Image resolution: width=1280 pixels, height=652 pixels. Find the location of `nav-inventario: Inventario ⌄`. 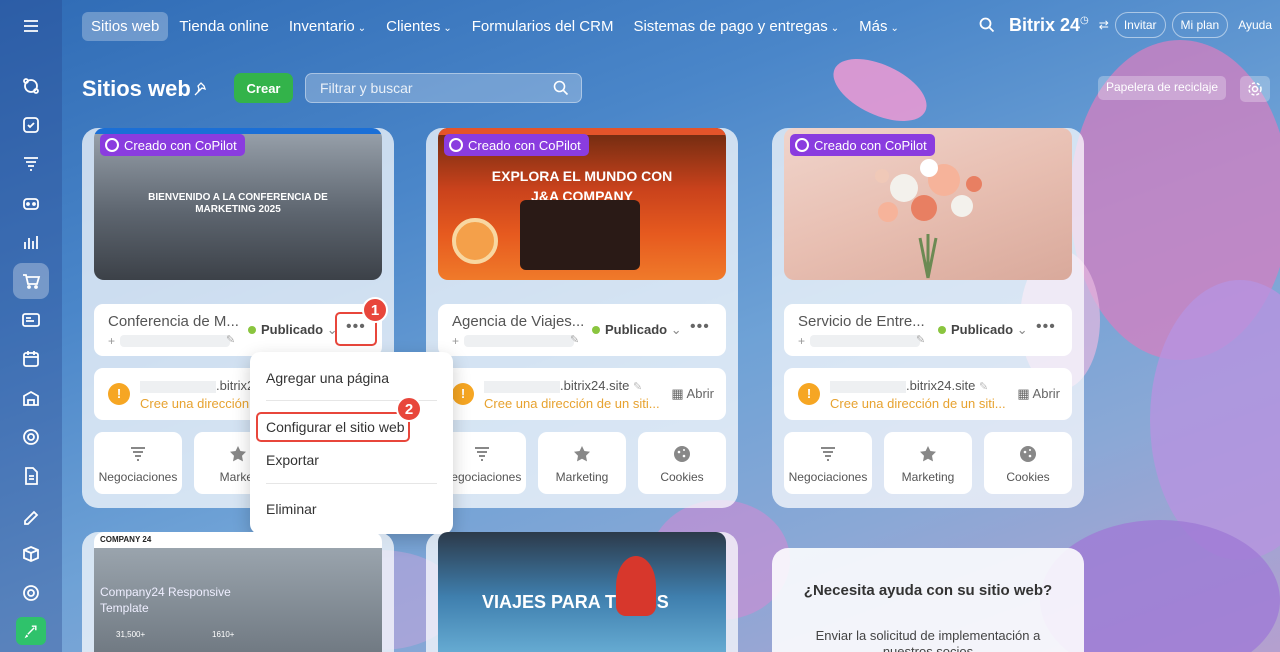

nav-inventario: Inventario ⌄ is located at coordinates (327, 26).